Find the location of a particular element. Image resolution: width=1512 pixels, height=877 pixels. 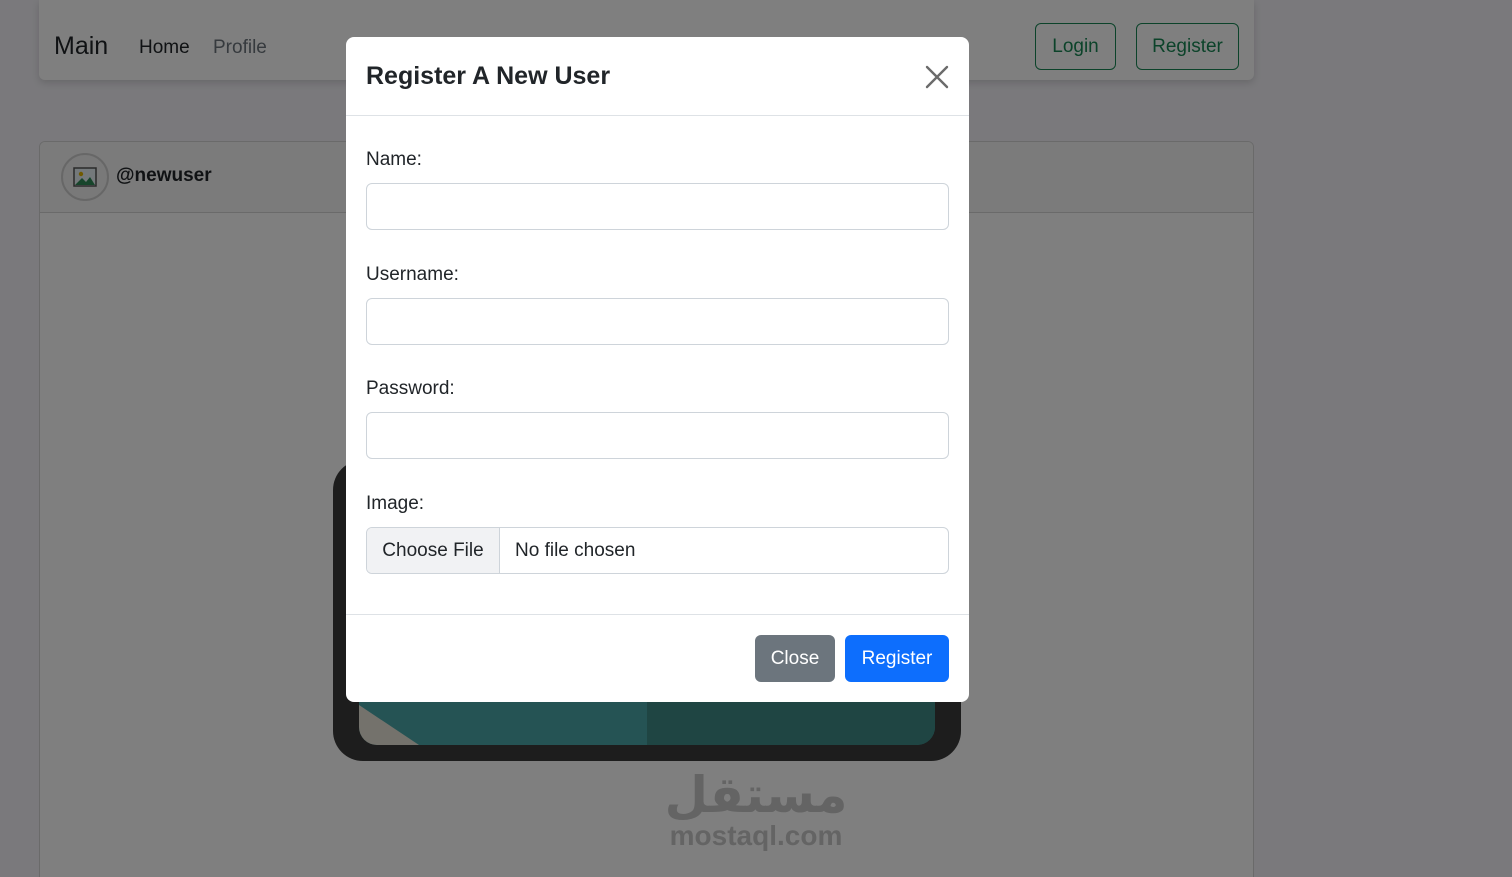

image-file-input: Choose File No file chosen is located at coordinates (657, 550).